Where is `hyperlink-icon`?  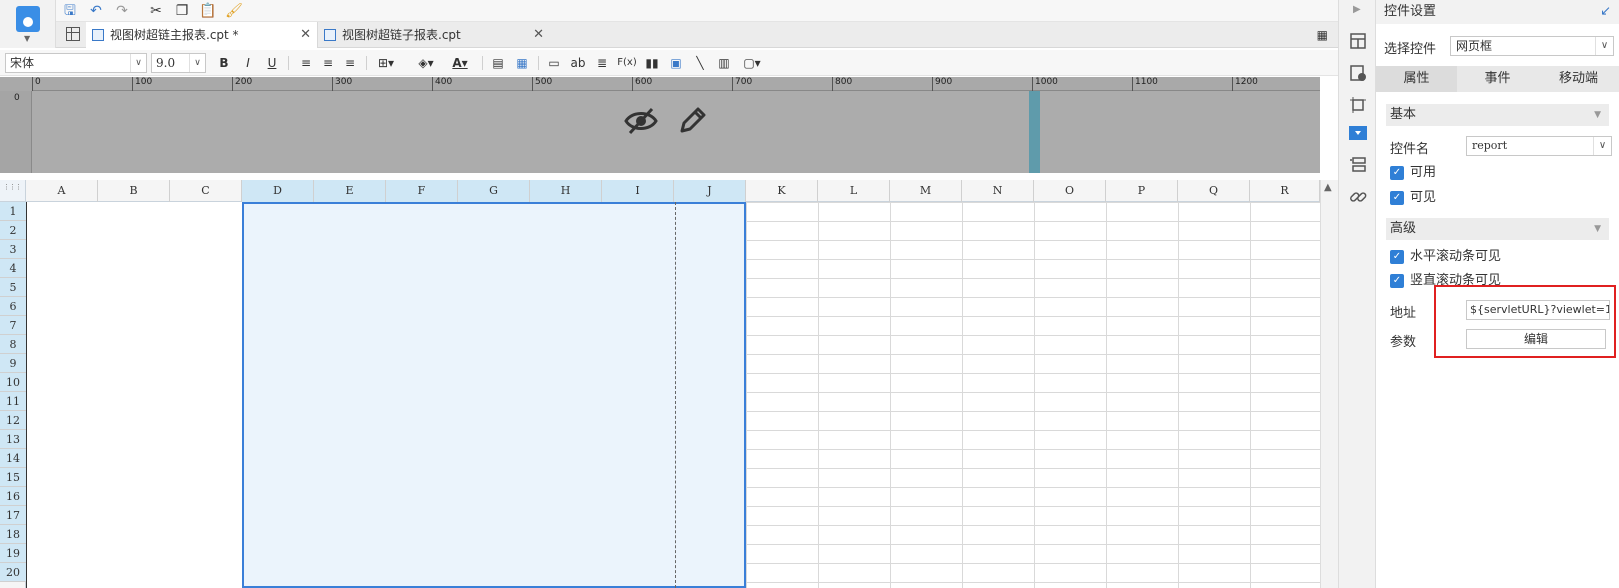 hyperlink-icon is located at coordinates (1358, 197).